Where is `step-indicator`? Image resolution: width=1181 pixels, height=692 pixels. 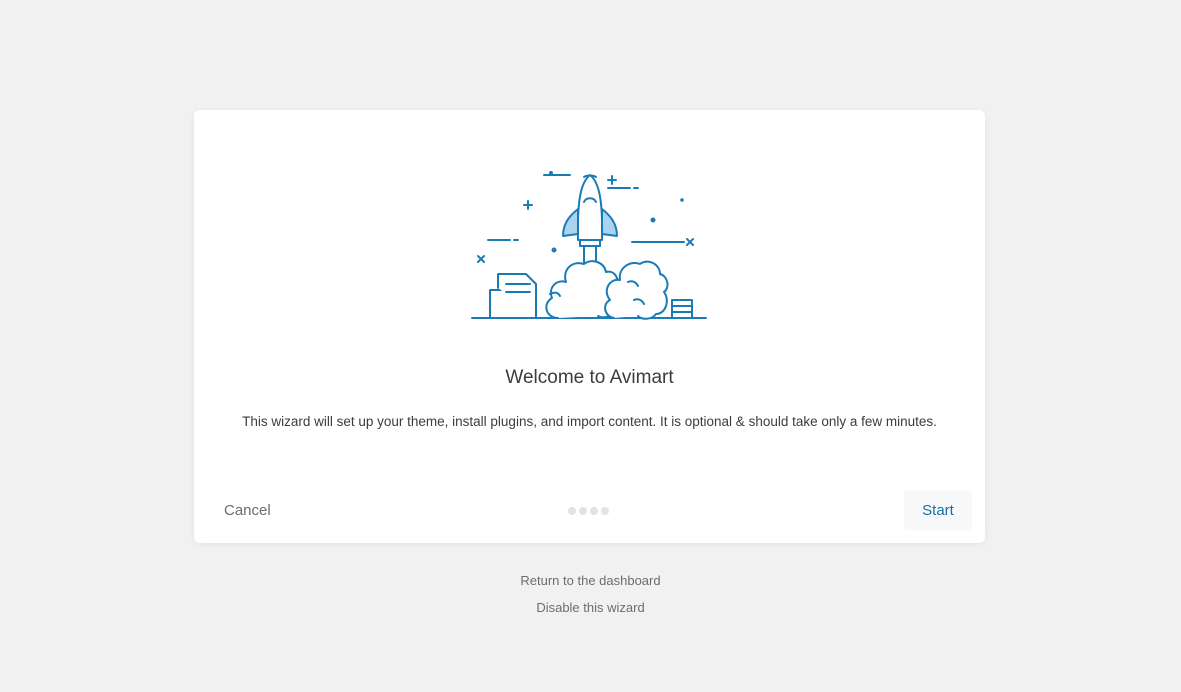
step-indicator is located at coordinates (588, 511).